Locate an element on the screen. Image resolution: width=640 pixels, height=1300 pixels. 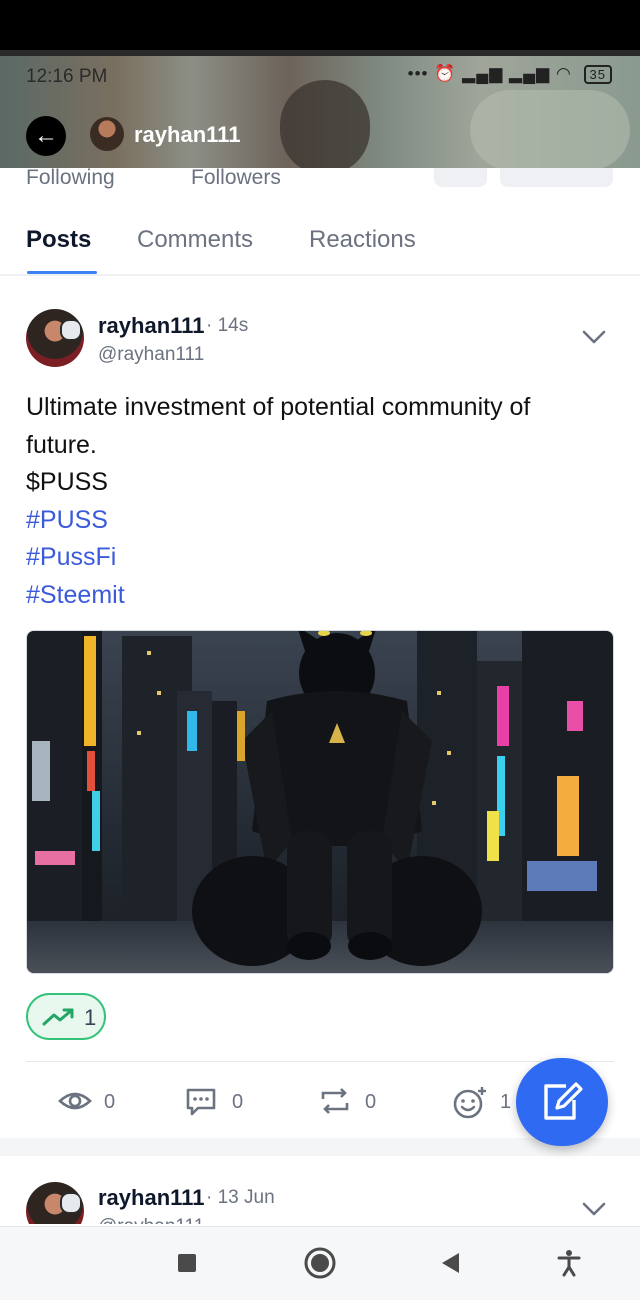
hashtag-link: #PussFi is located at coordinates (321, 558).